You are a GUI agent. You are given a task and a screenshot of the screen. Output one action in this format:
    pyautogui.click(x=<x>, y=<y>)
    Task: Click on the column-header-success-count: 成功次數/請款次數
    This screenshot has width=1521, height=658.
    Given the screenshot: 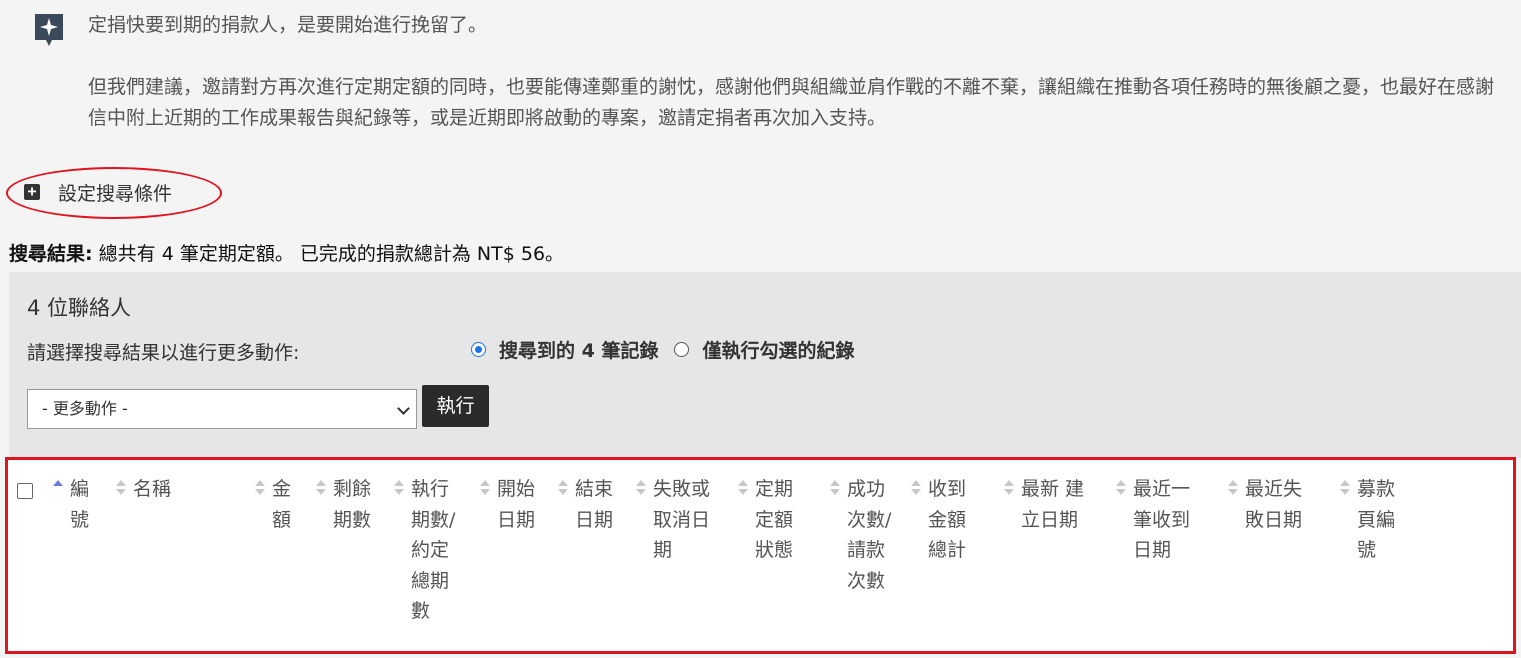 What is the action you would take?
    pyautogui.click(x=872, y=535)
    